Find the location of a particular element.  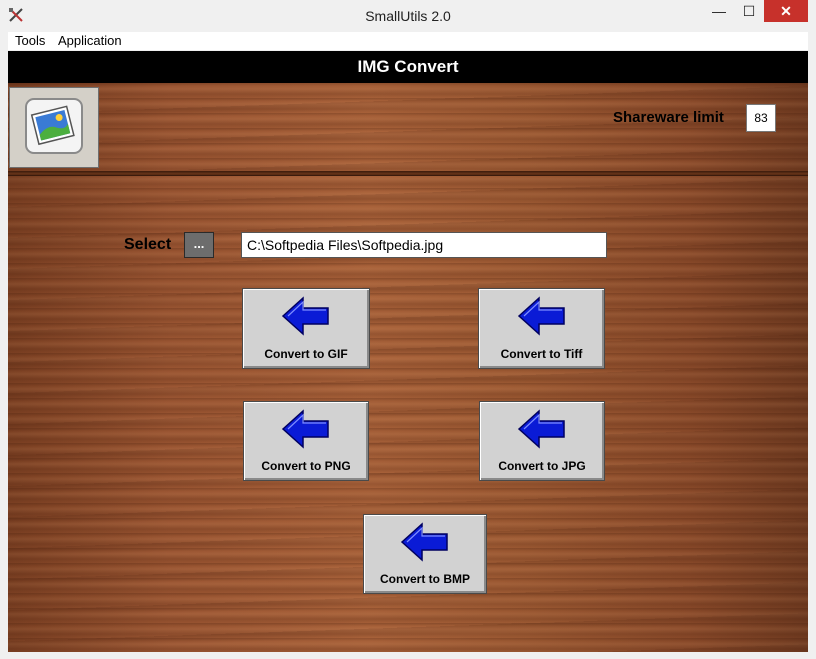

convert-jpg-button: Convert to JPG is located at coordinates (542, 441).